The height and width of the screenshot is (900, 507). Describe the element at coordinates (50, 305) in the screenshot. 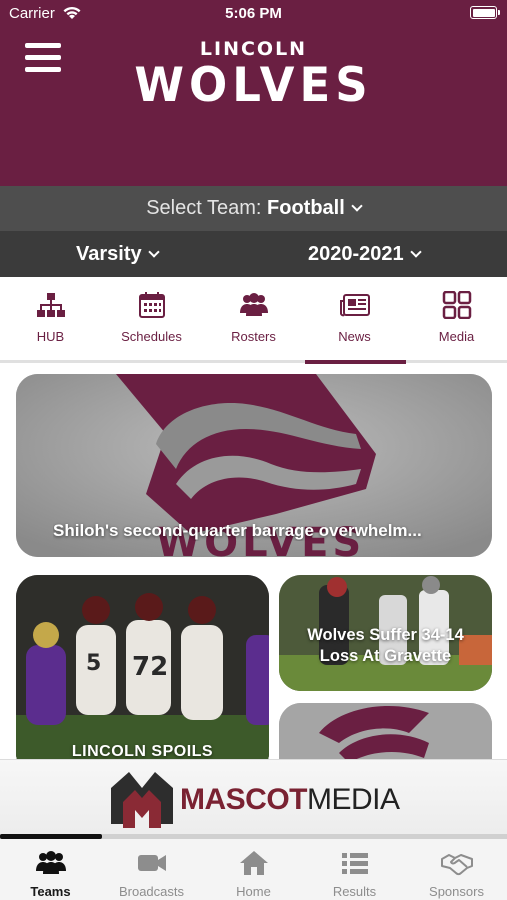

I see `hierarchy-icon` at that location.